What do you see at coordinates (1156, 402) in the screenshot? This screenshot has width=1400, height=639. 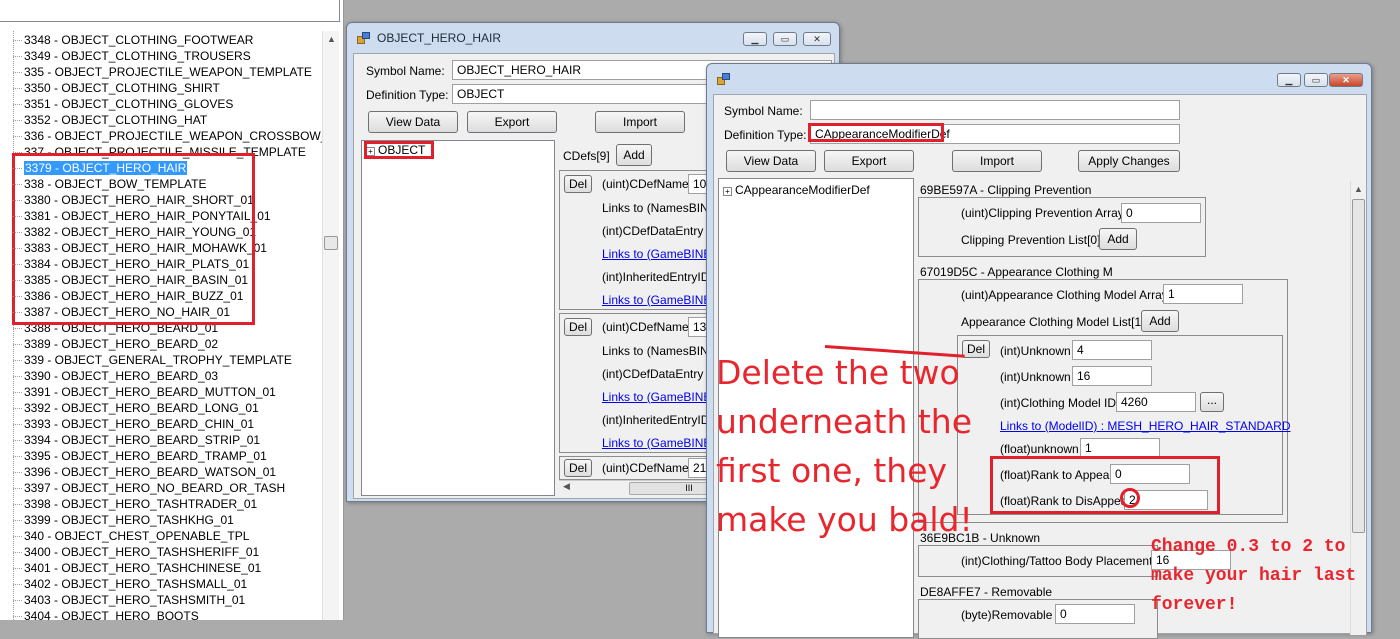 I see `model-id-field: 4260` at bounding box center [1156, 402].